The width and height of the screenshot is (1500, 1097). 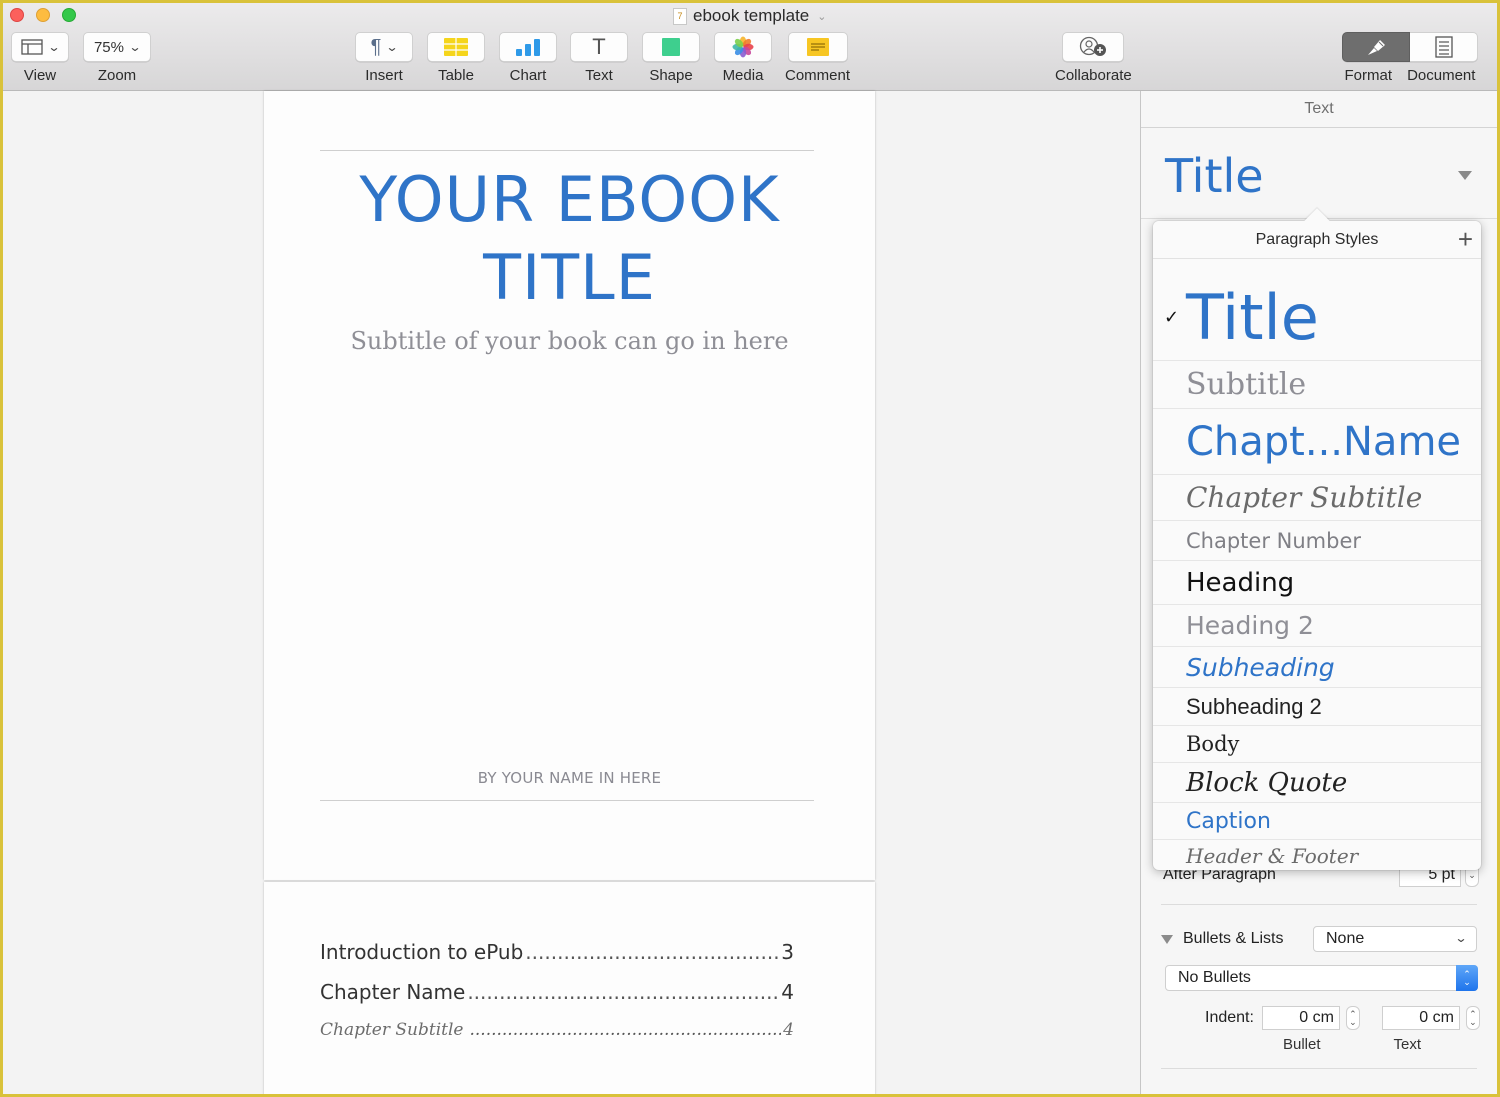 What do you see at coordinates (1319, 109) in the screenshot?
I see `tab-text: Text` at bounding box center [1319, 109].